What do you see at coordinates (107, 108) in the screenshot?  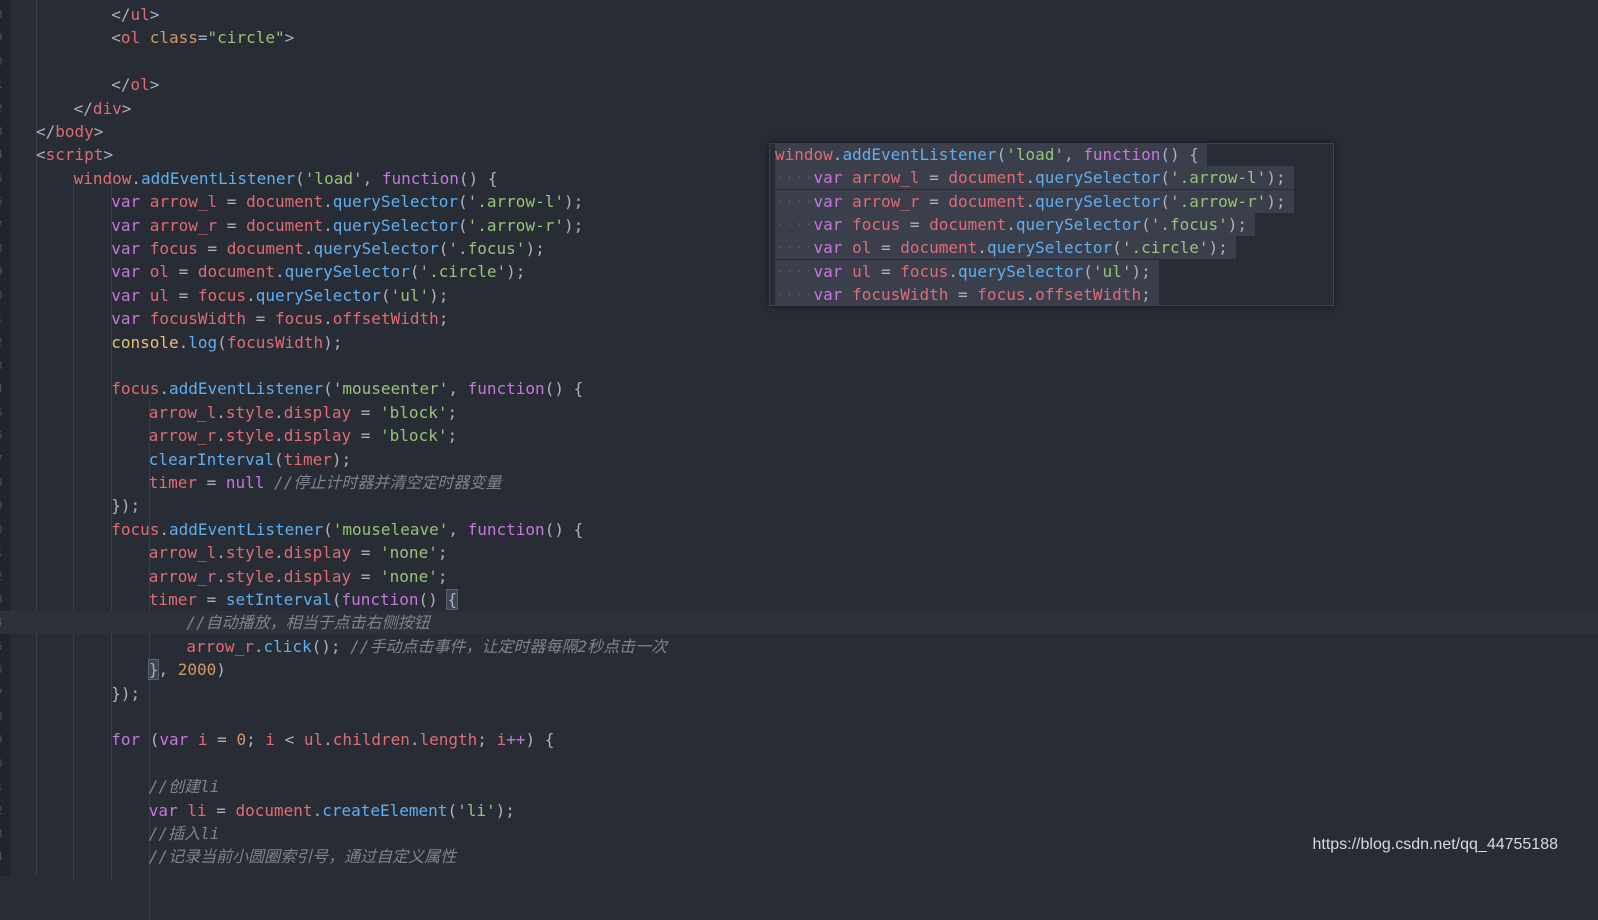 I see `code-token: div` at bounding box center [107, 108].